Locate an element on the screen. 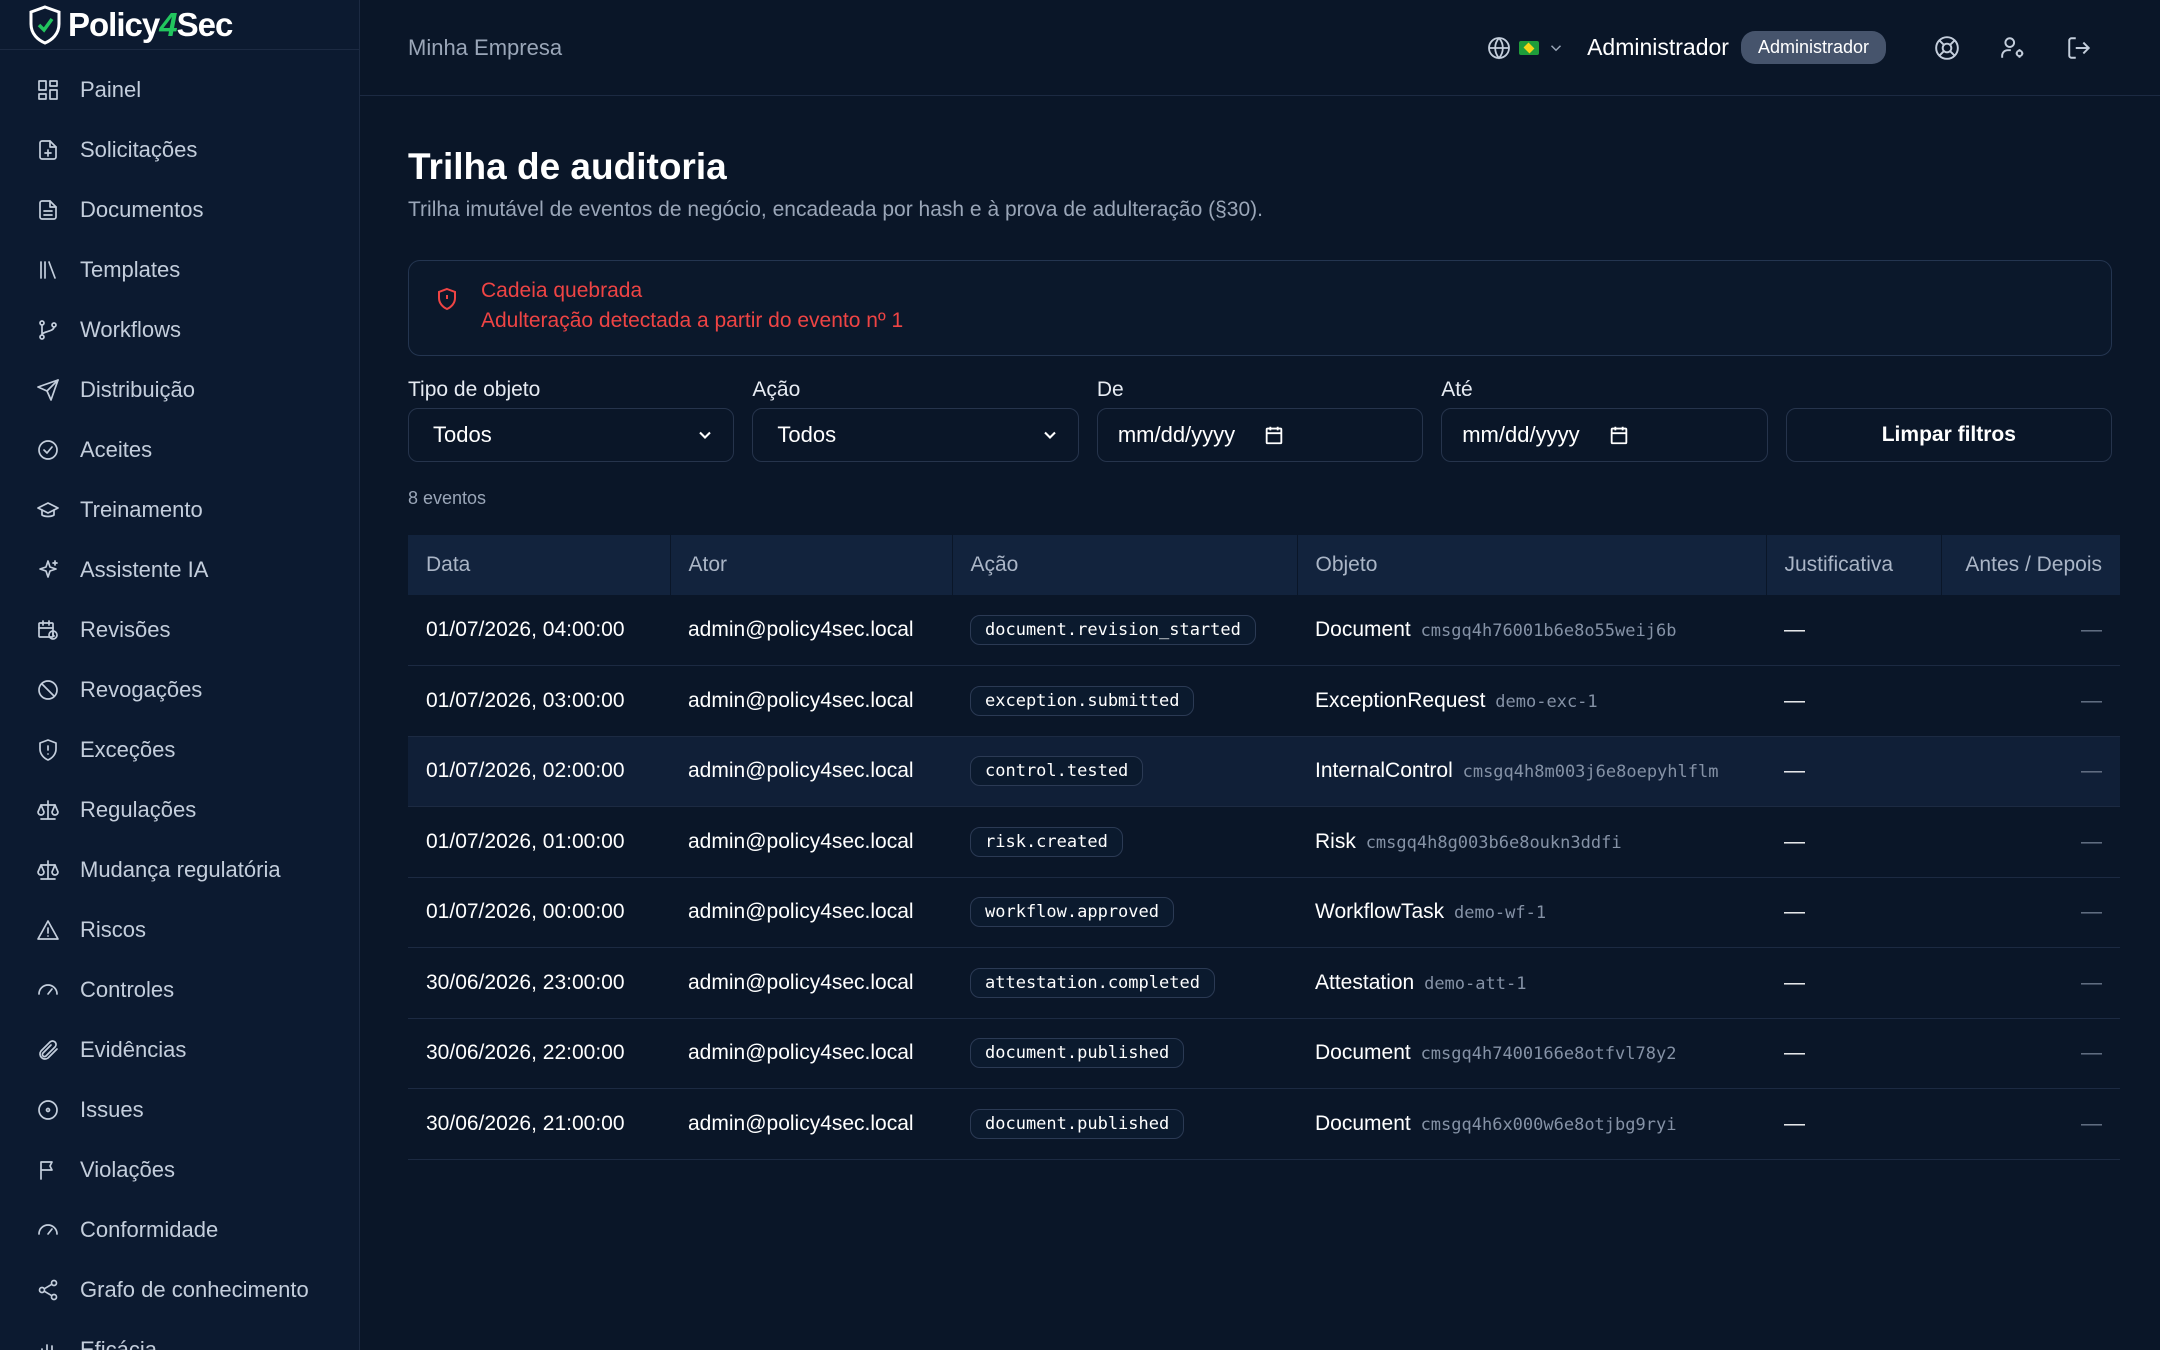 The height and width of the screenshot is (1350, 2160). sidebar-item-assistente-ia: Assistente IA is located at coordinates (179, 570).